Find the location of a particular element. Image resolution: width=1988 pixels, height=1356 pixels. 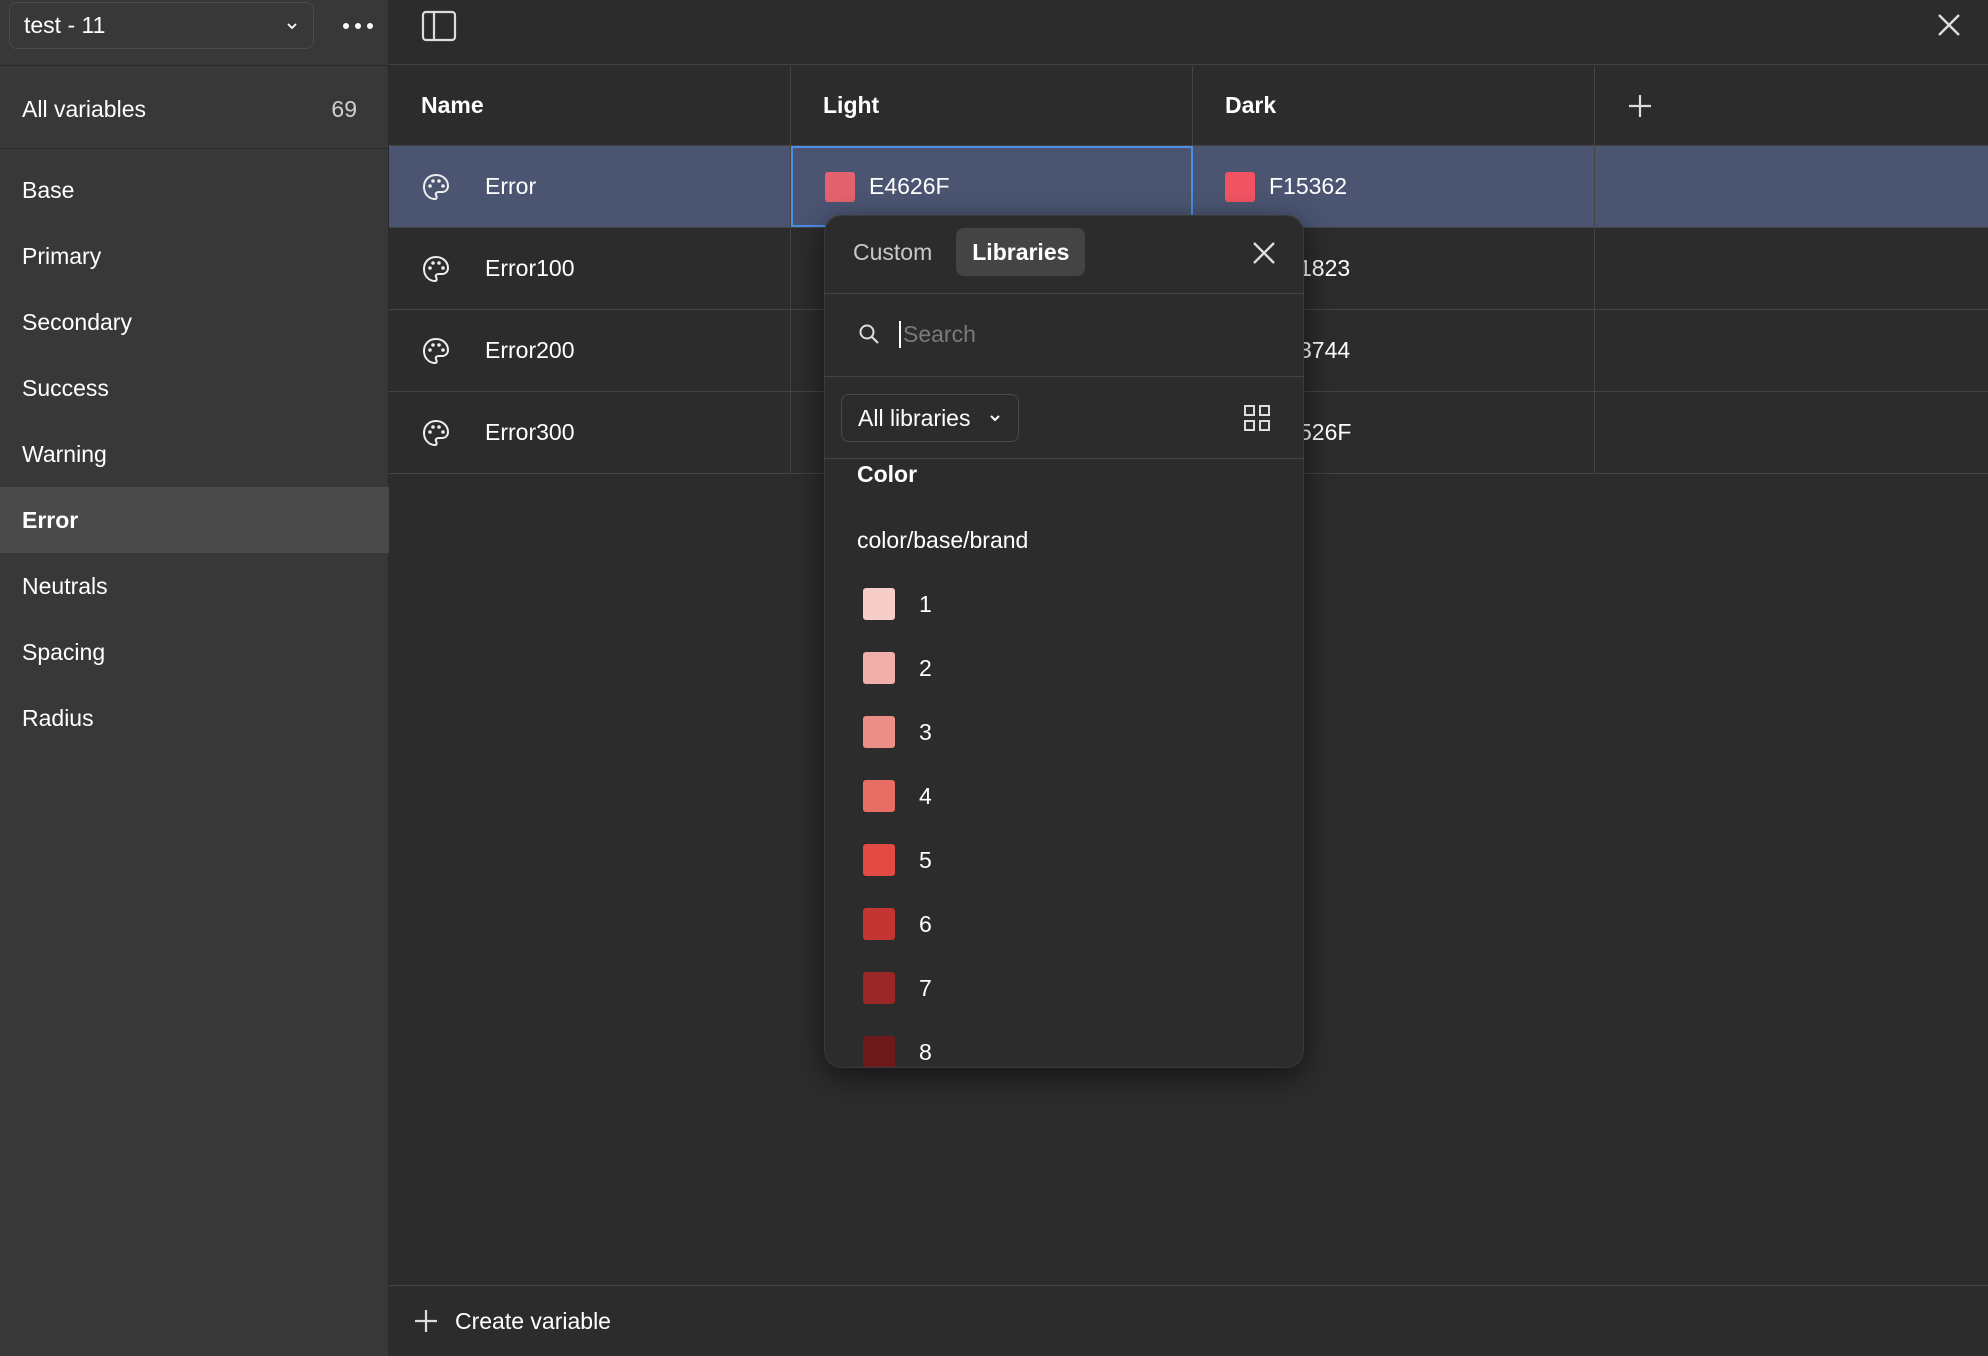

color-option-label: 5 is located at coordinates (925, 859).